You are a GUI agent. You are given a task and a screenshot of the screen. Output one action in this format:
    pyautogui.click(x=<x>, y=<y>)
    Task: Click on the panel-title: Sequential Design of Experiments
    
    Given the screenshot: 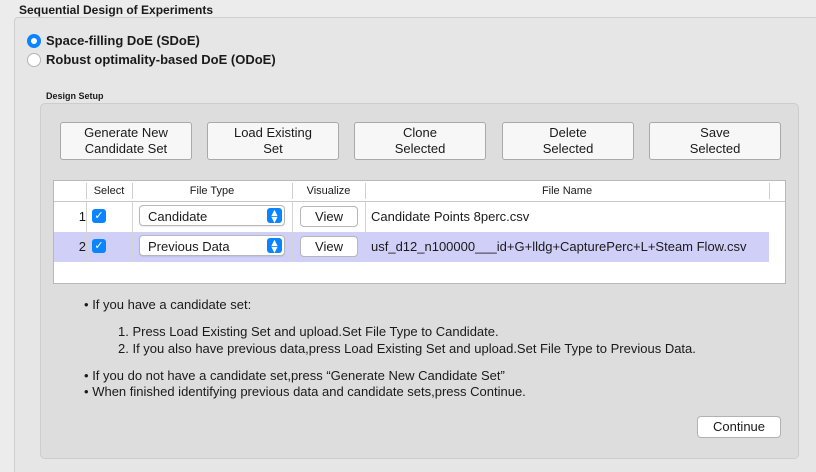 What is the action you would take?
    pyautogui.click(x=116, y=10)
    